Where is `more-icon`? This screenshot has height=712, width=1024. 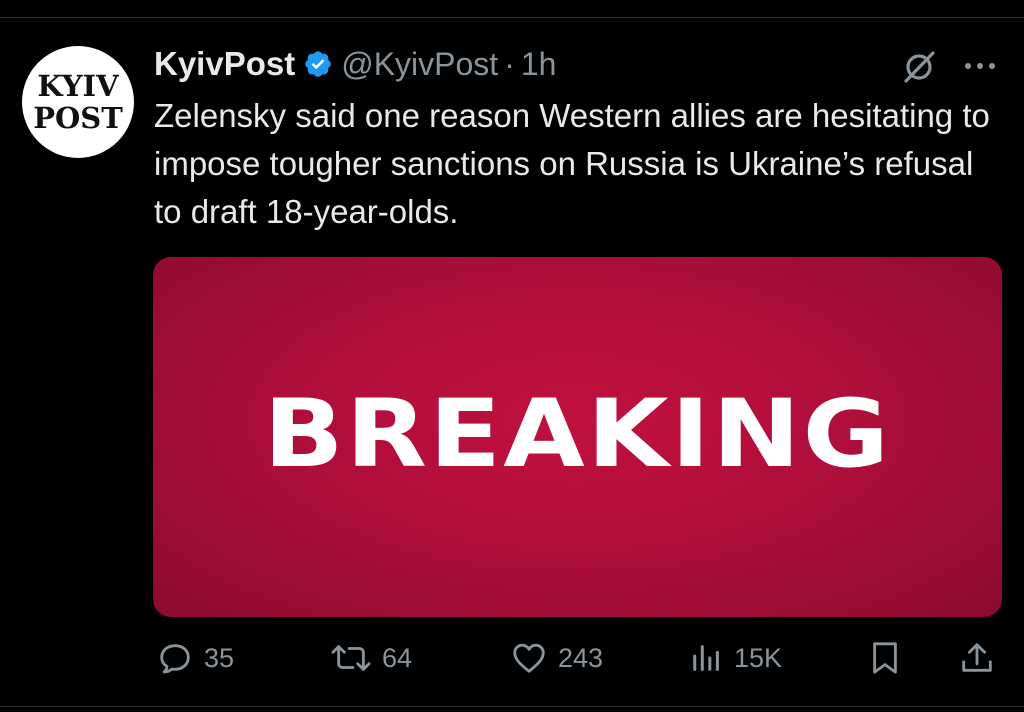 more-icon is located at coordinates (980, 66).